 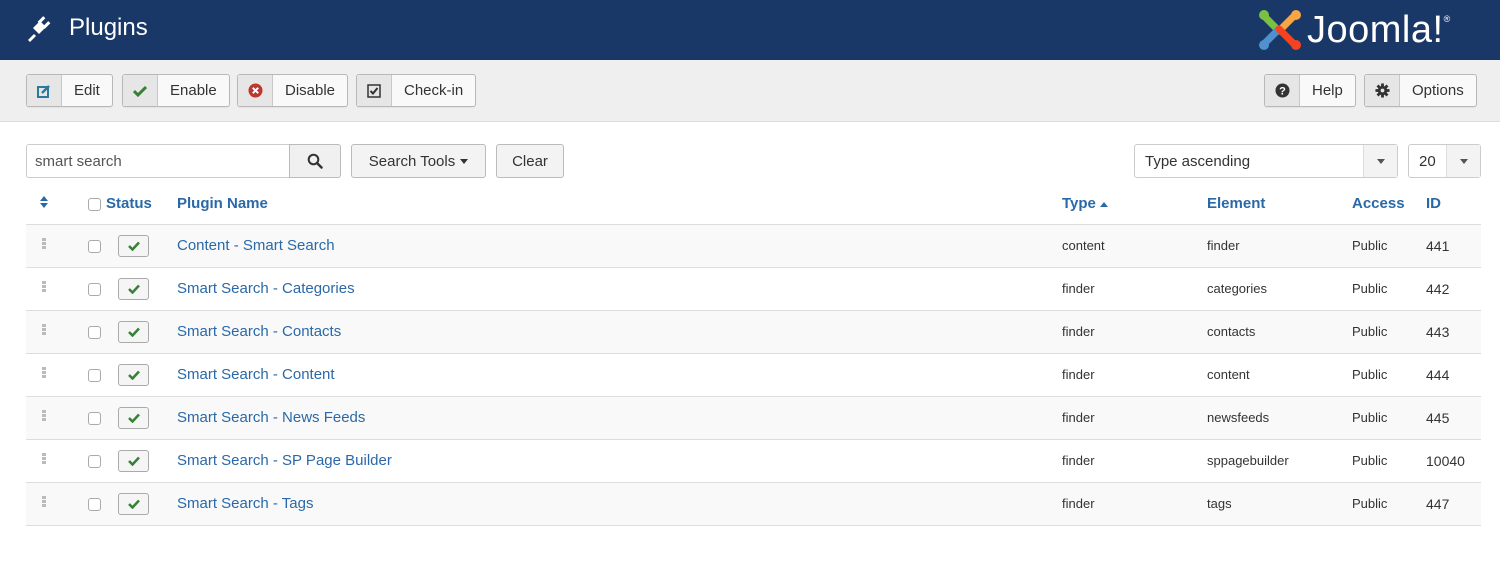 I want to click on search-icon, so click(x=315, y=161).